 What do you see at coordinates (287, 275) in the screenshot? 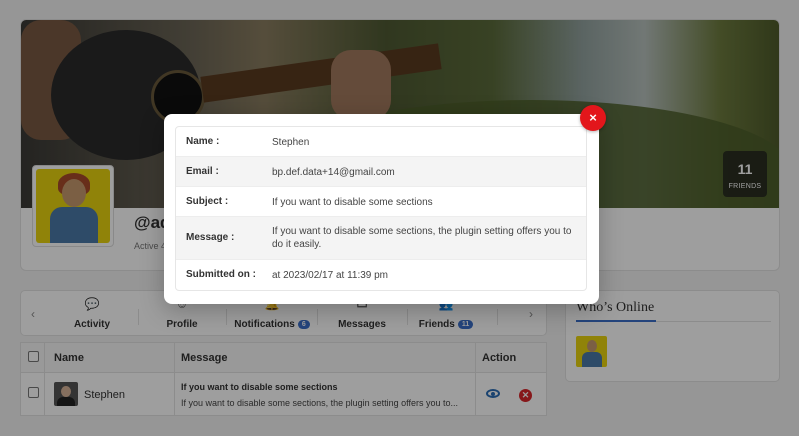
I see `detail-row-submitted: Submitted on : at 2023/02/17 at 11:39 pm` at bounding box center [287, 275].